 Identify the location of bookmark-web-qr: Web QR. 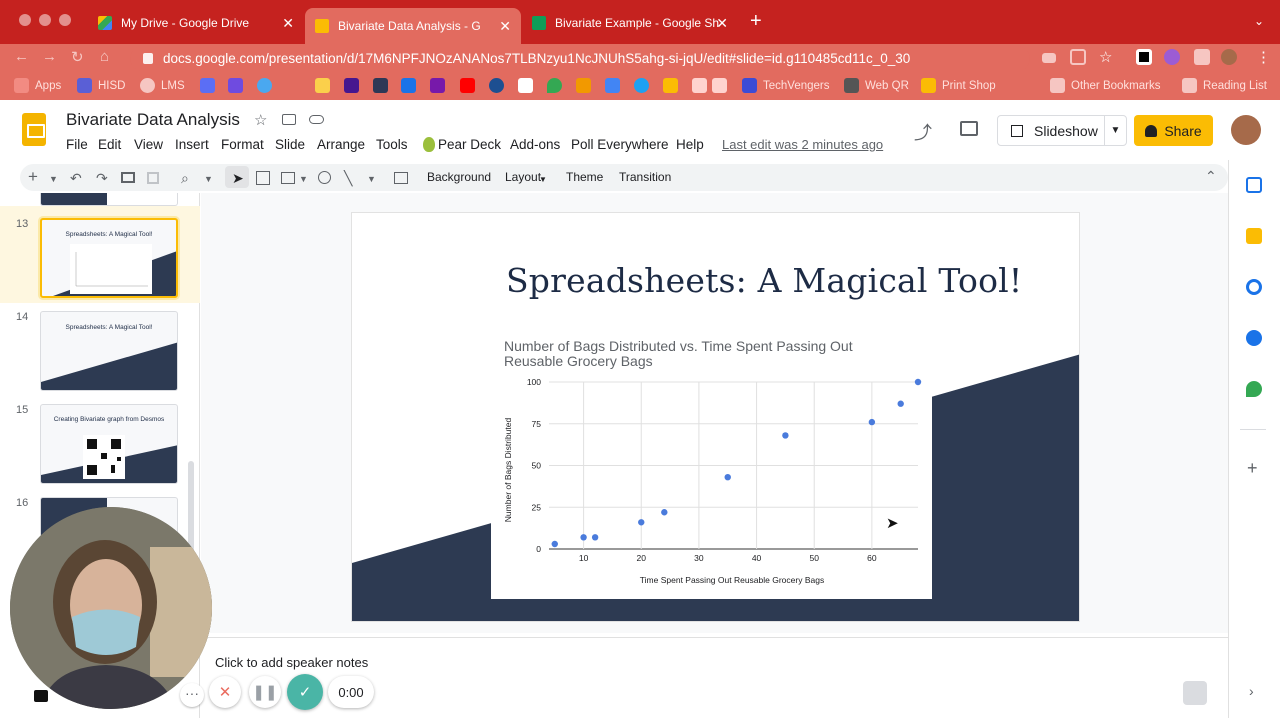
(876, 85).